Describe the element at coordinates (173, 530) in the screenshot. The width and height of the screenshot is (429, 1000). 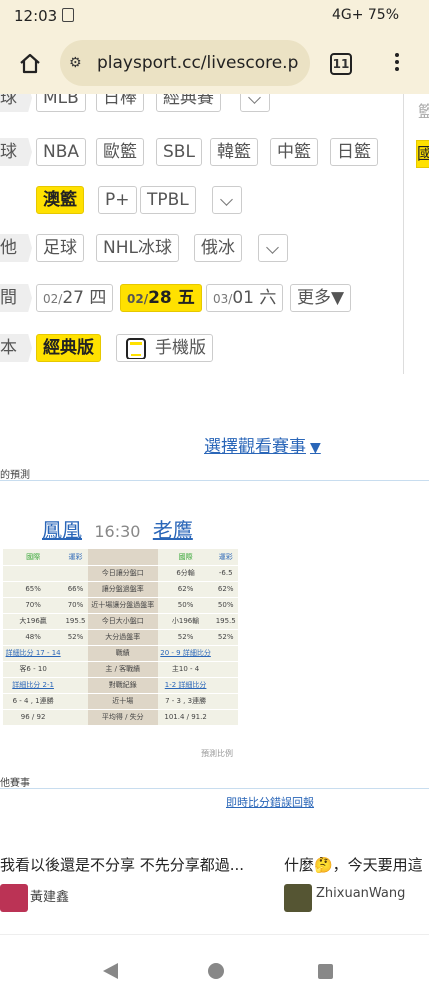
I see `away-team-link: 老鷹` at that location.